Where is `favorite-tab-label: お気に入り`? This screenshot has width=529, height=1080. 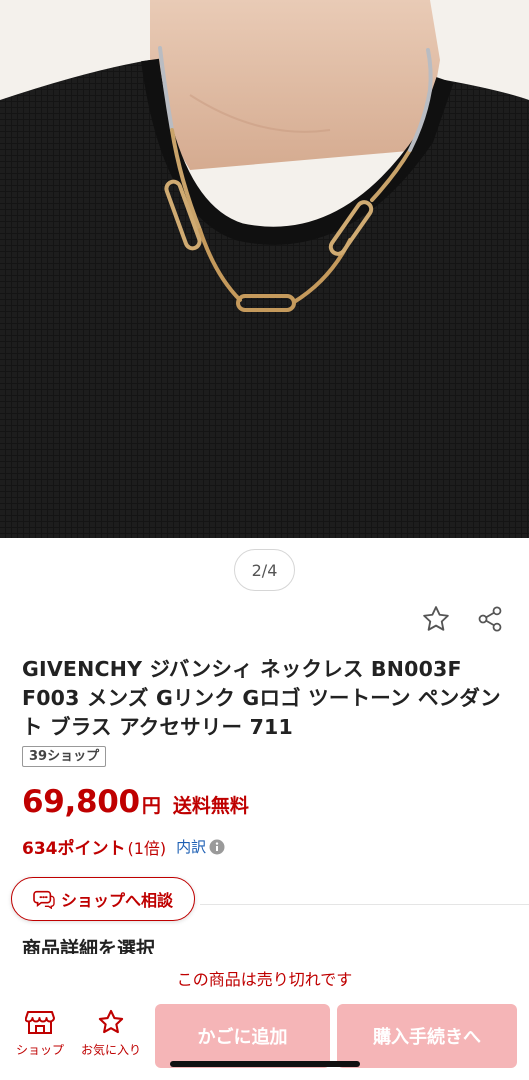 favorite-tab-label: お気に入り is located at coordinates (110, 1050).